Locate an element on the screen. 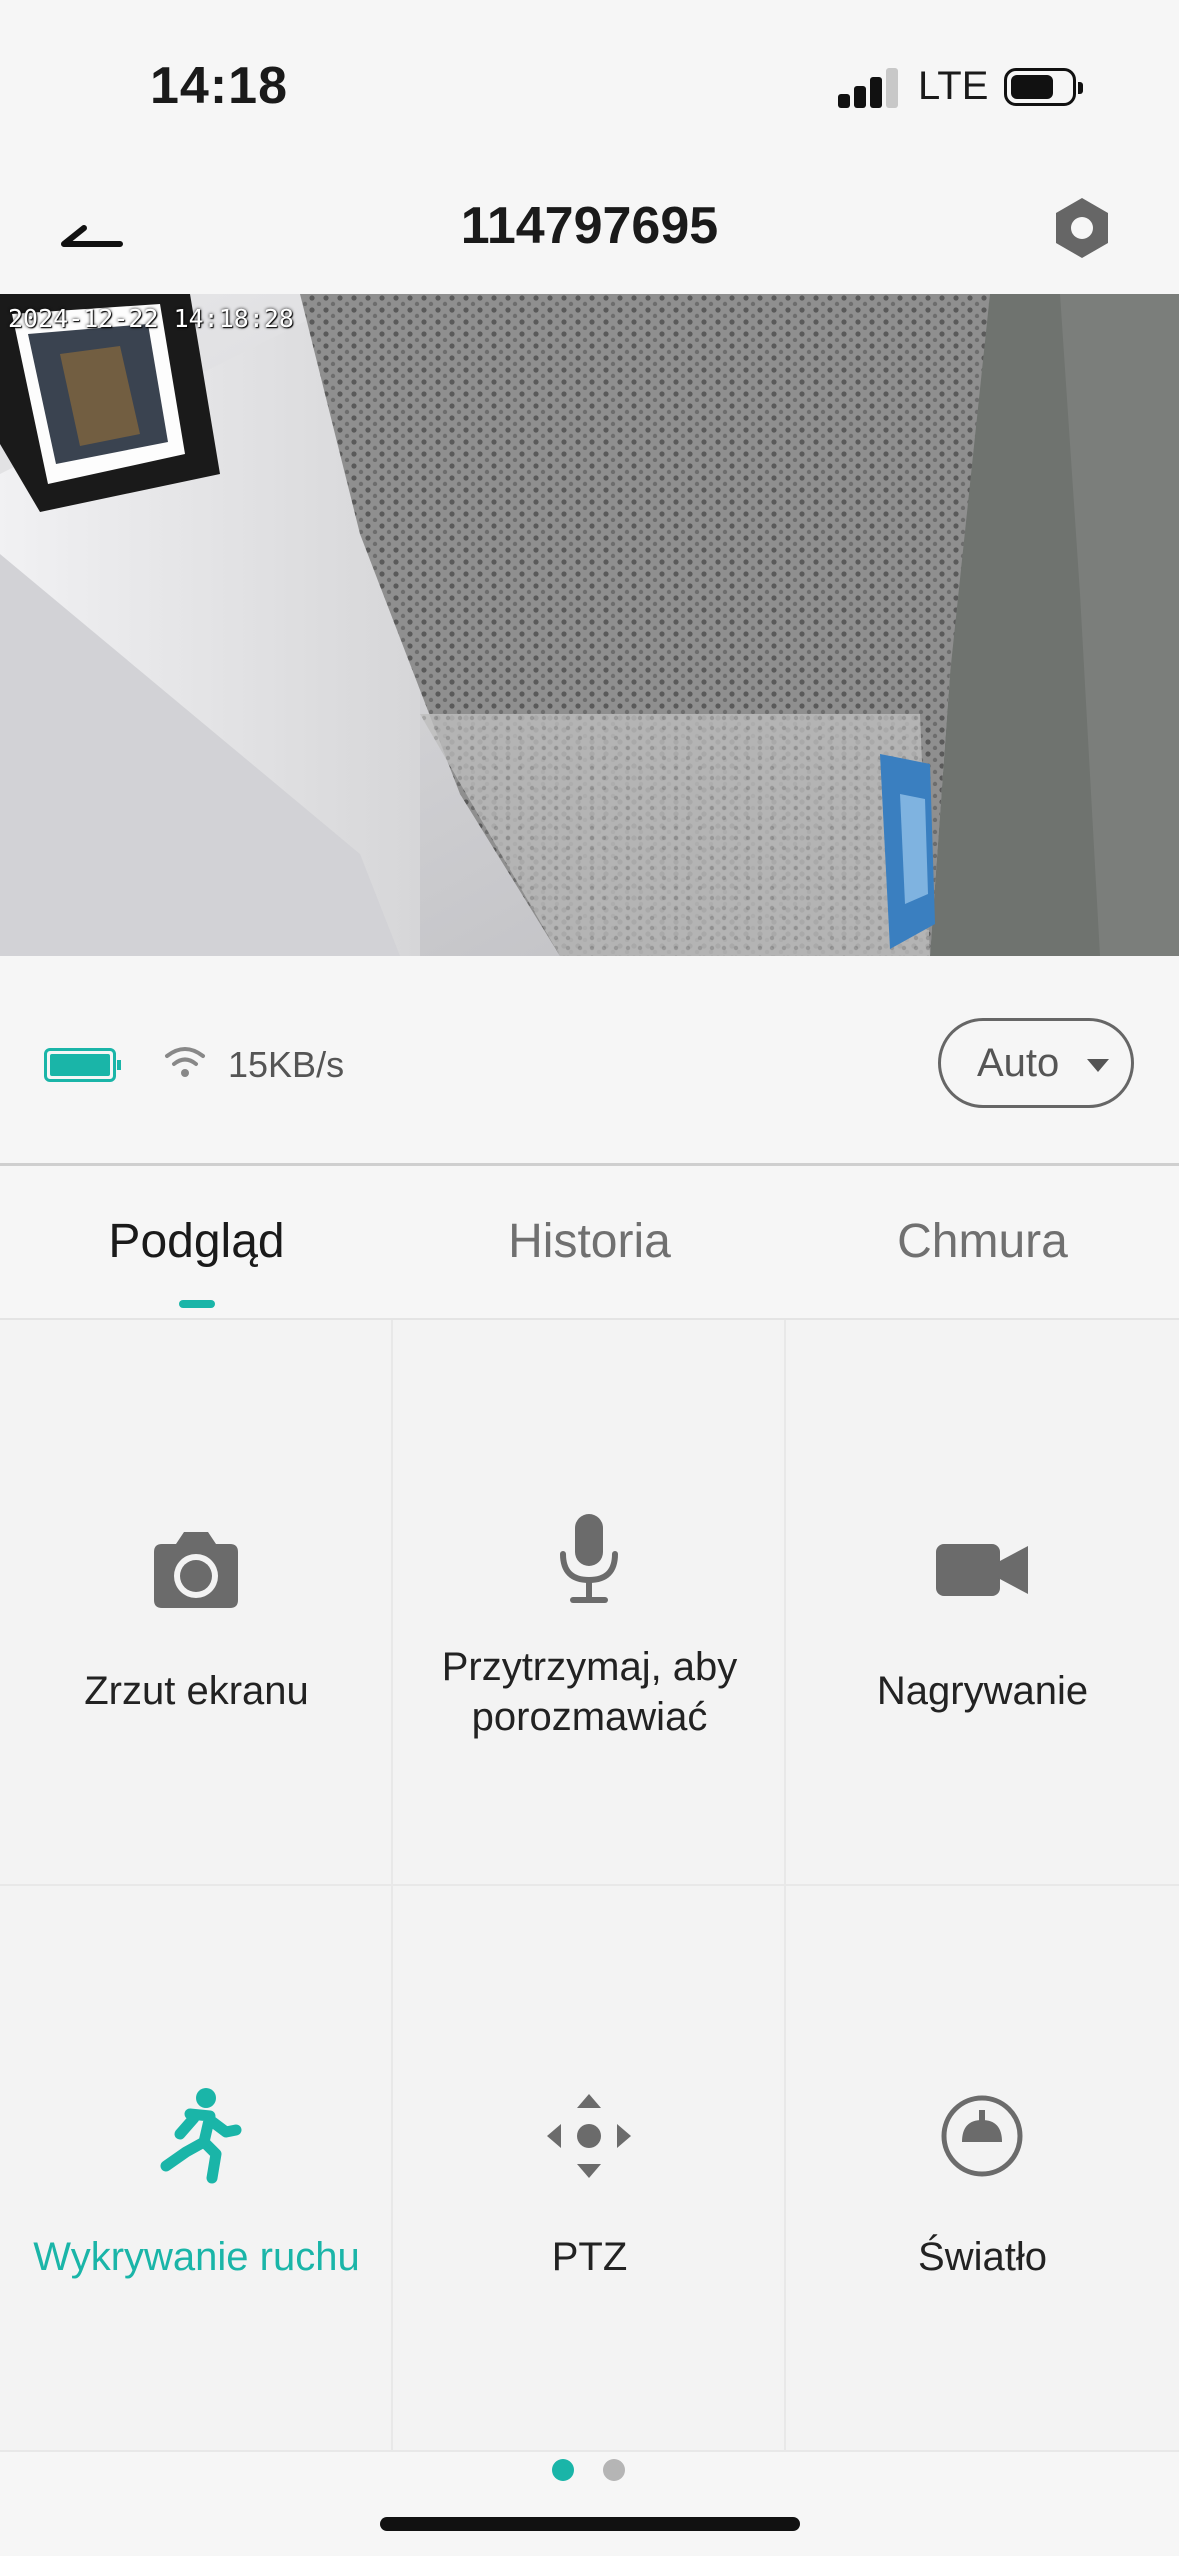 The image size is (1179, 2556). settings-button is located at coordinates (1082, 228).